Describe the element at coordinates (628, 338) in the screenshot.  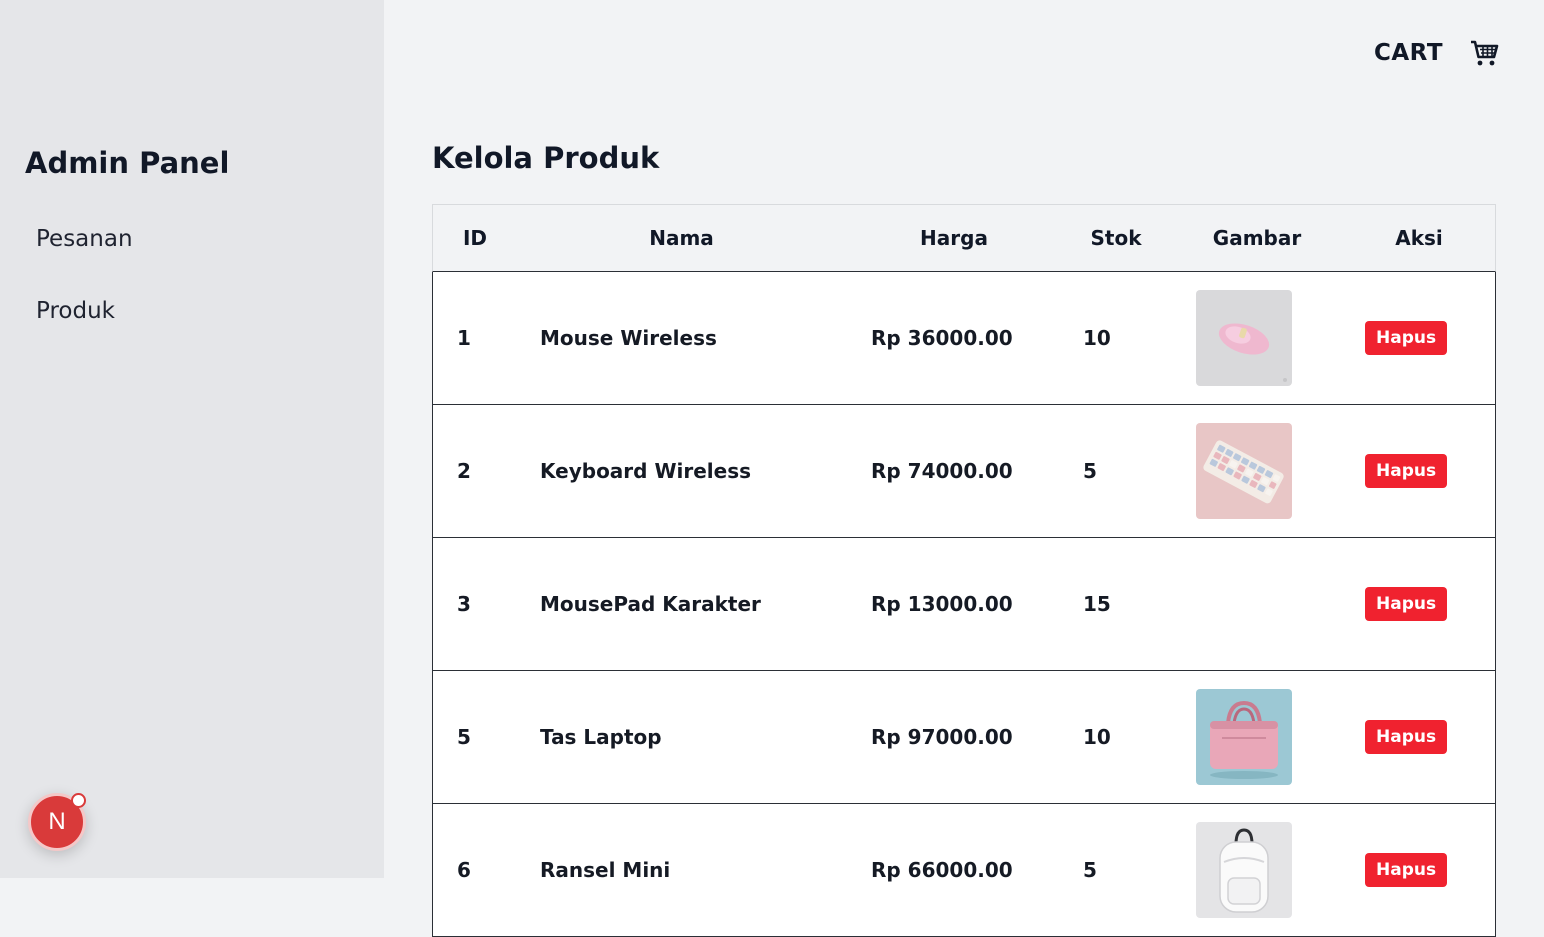
I see `cell-name: Mouse Wireless` at that location.